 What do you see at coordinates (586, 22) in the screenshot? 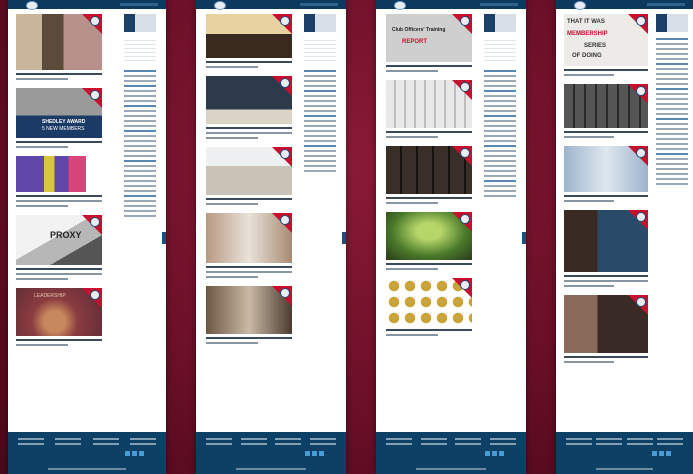
I see `thumbnail-caption: THAT IT WAS` at bounding box center [586, 22].